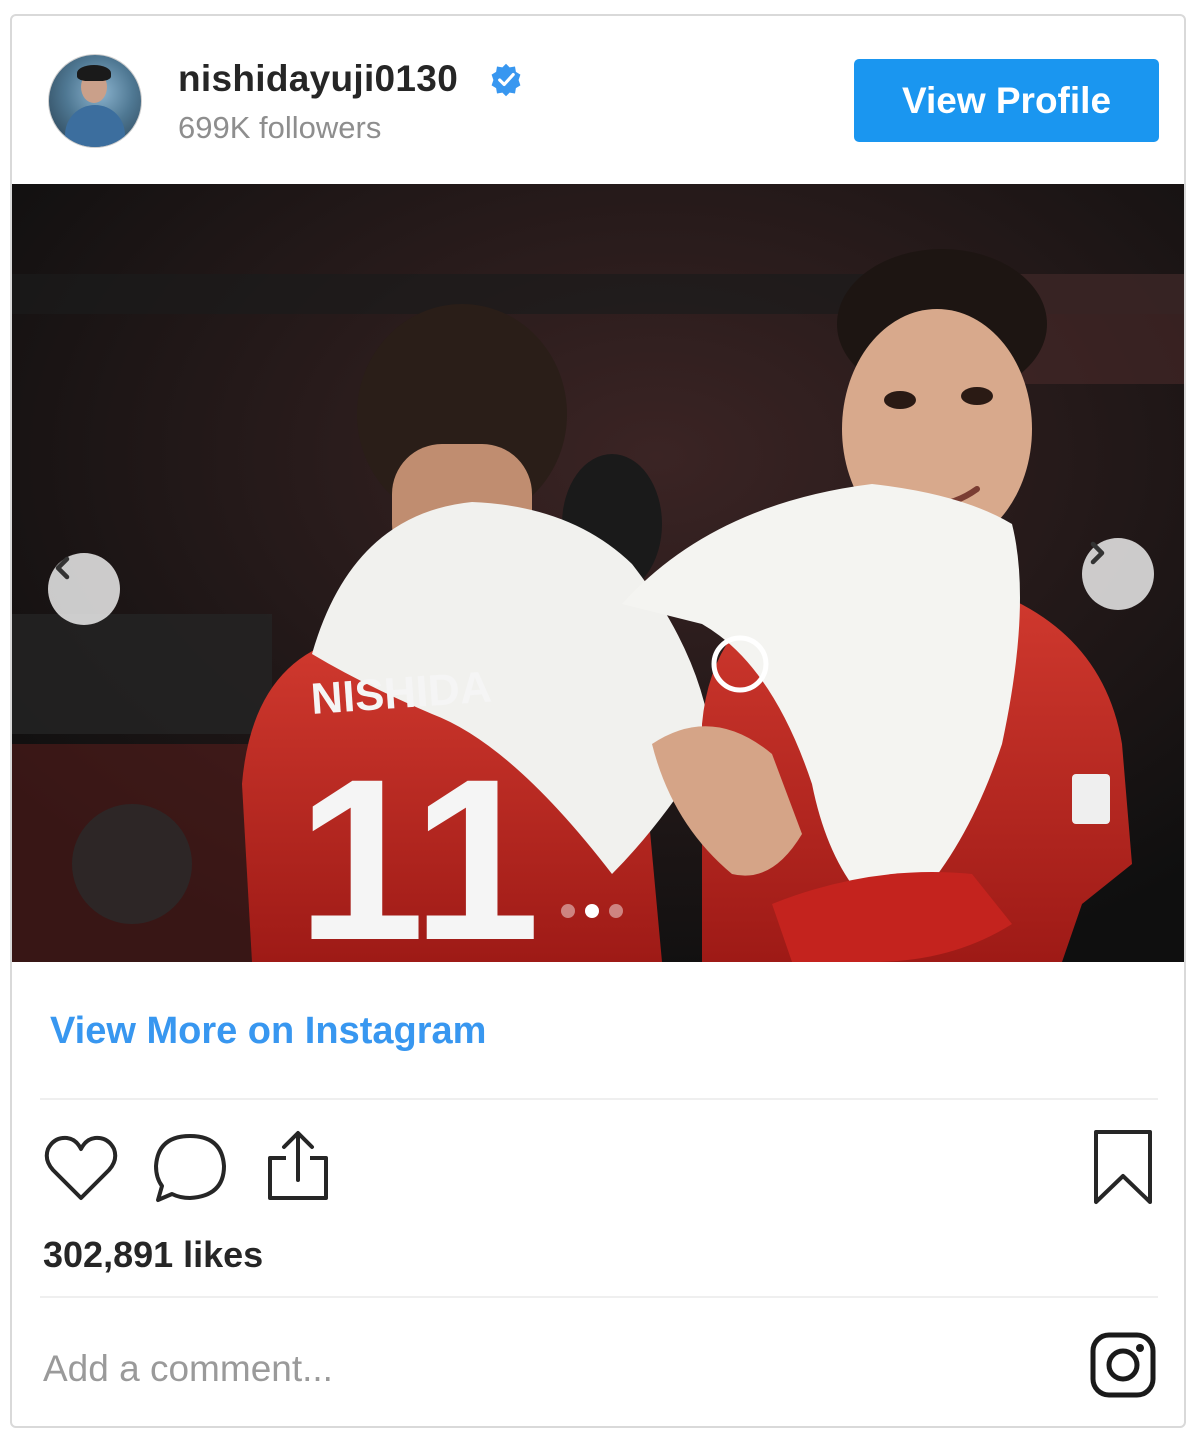 The width and height of the screenshot is (1200, 1444). What do you see at coordinates (598, 1166) in the screenshot?
I see `action-bar` at bounding box center [598, 1166].